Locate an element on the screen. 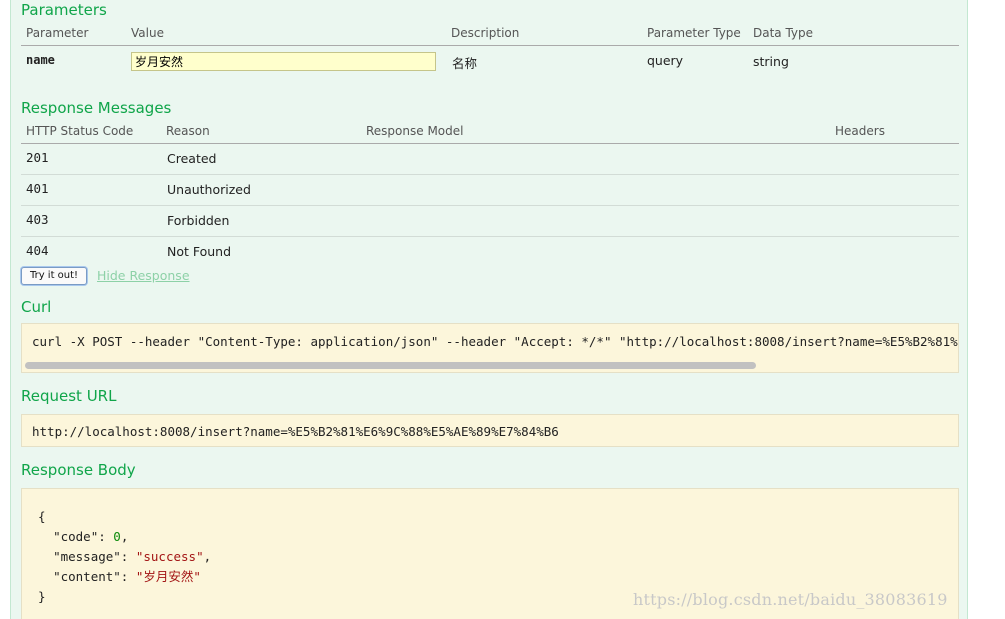 The image size is (1005, 619). json-close-brace: } is located at coordinates (42, 596).